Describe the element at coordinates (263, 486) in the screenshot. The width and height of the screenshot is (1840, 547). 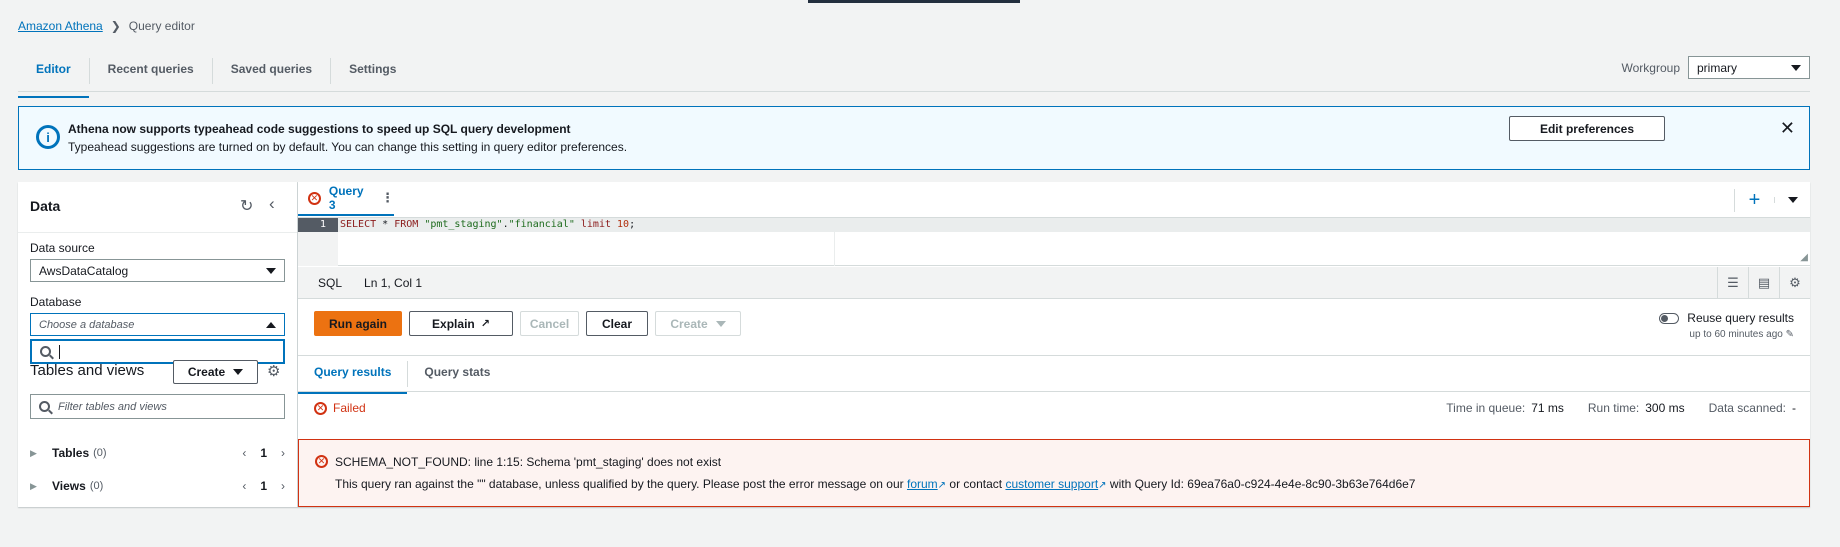
I see `views-pager: ‹ 1 ›` at that location.